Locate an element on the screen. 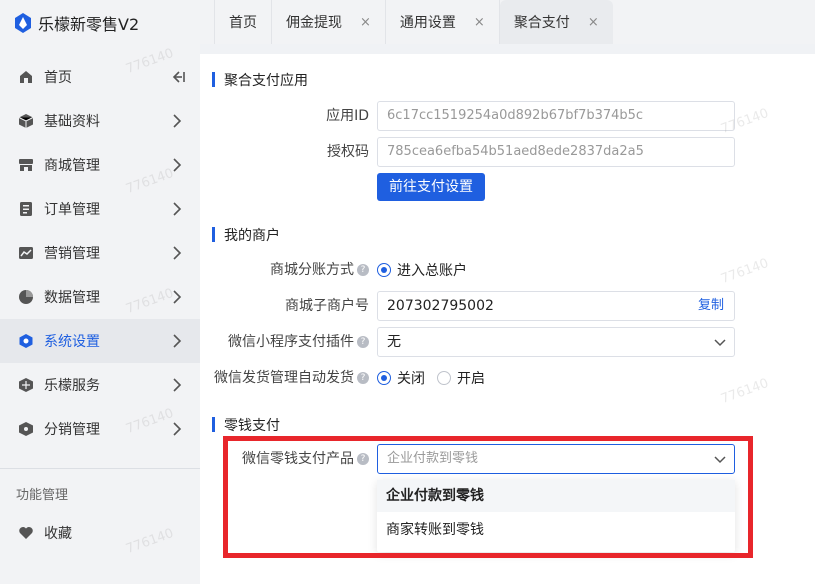 The height and width of the screenshot is (584, 815). order-icon is located at coordinates (26, 209).